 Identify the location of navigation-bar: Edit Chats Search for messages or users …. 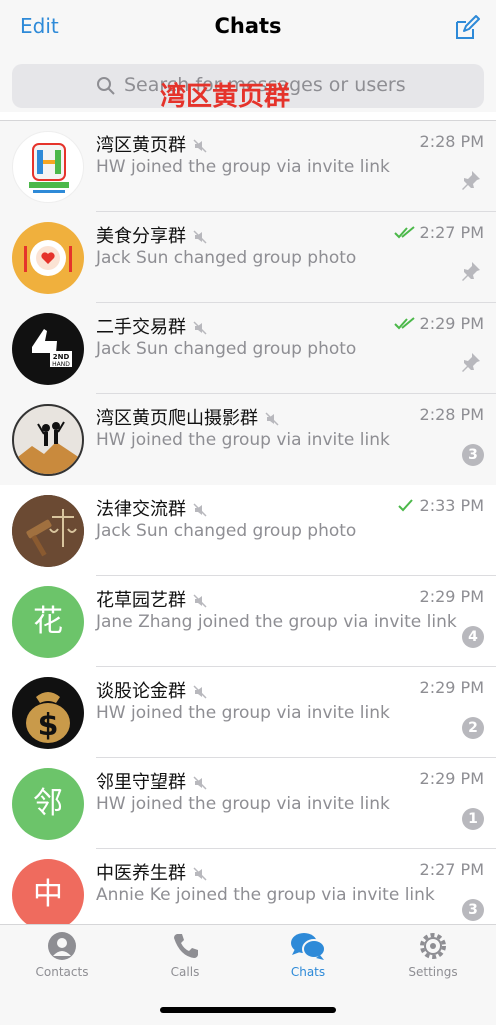
(248, 56).